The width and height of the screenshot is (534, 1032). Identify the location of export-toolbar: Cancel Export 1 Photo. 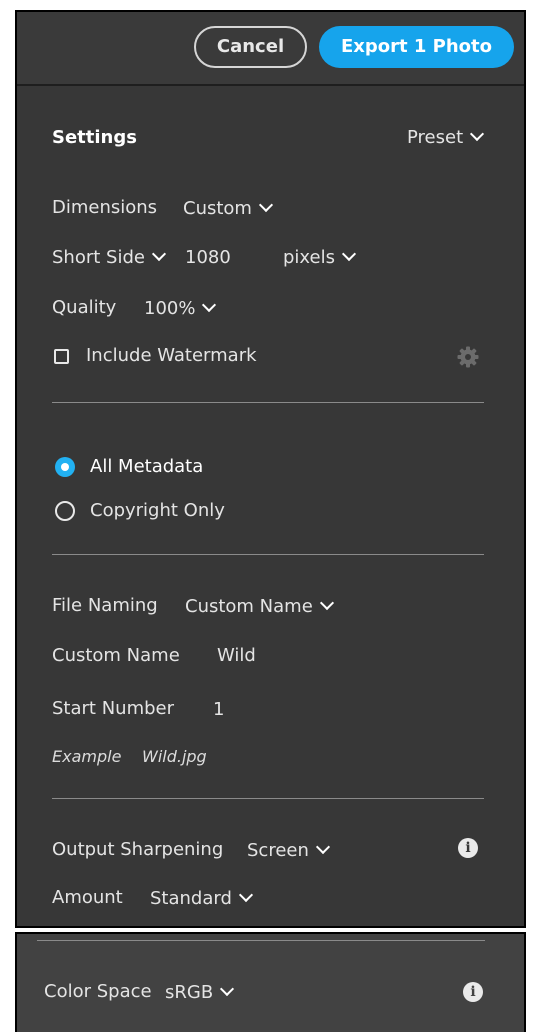
(270, 49).